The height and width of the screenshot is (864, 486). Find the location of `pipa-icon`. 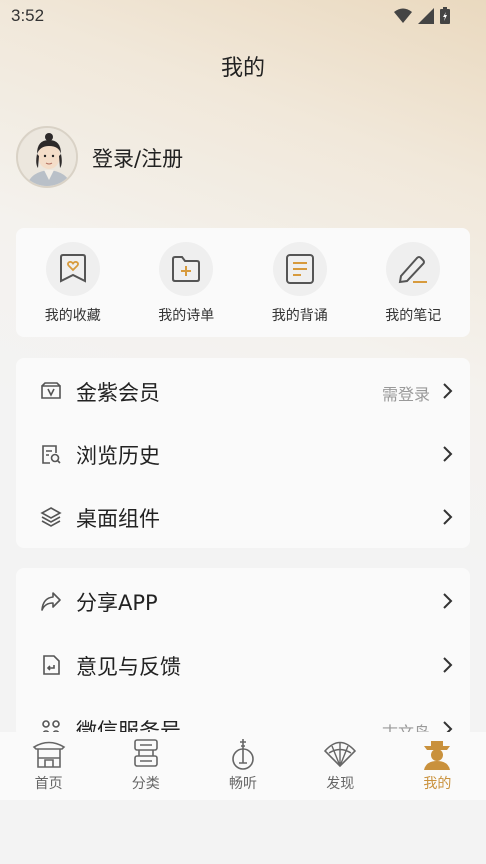

pipa-icon is located at coordinates (243, 754).